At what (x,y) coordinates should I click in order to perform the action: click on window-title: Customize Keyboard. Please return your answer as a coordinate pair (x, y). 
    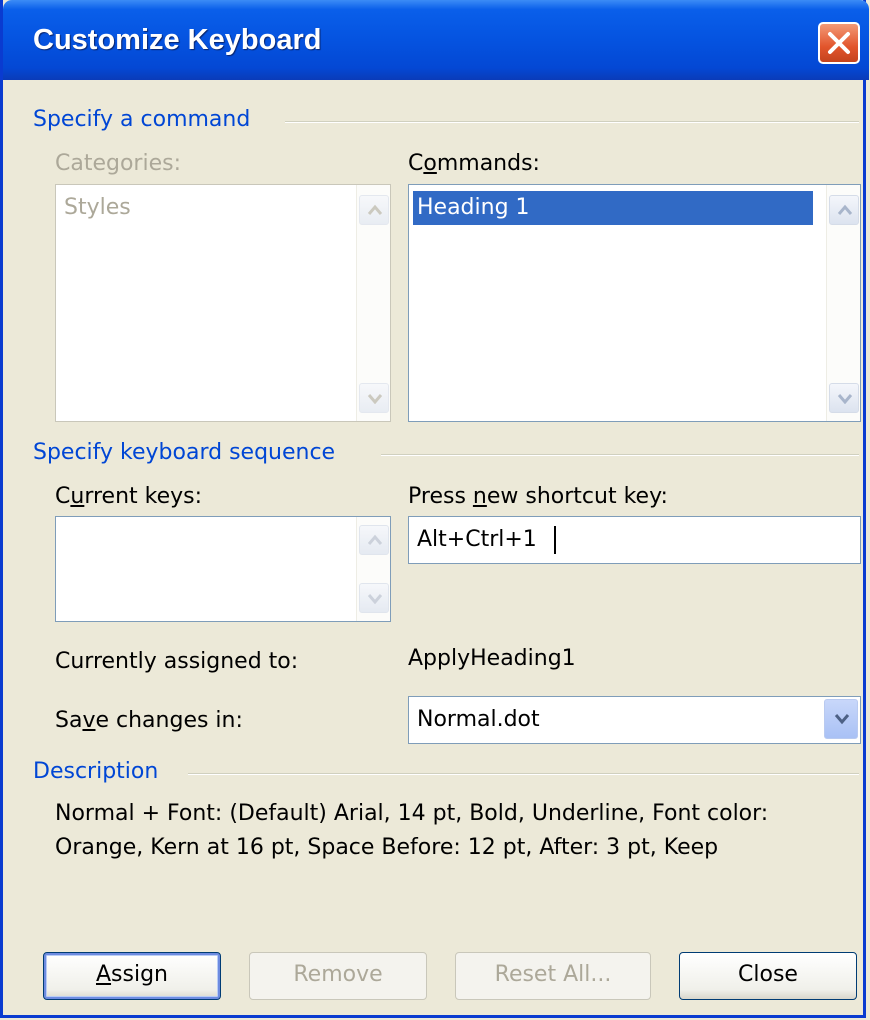
    Looking at the image, I should click on (177, 40).